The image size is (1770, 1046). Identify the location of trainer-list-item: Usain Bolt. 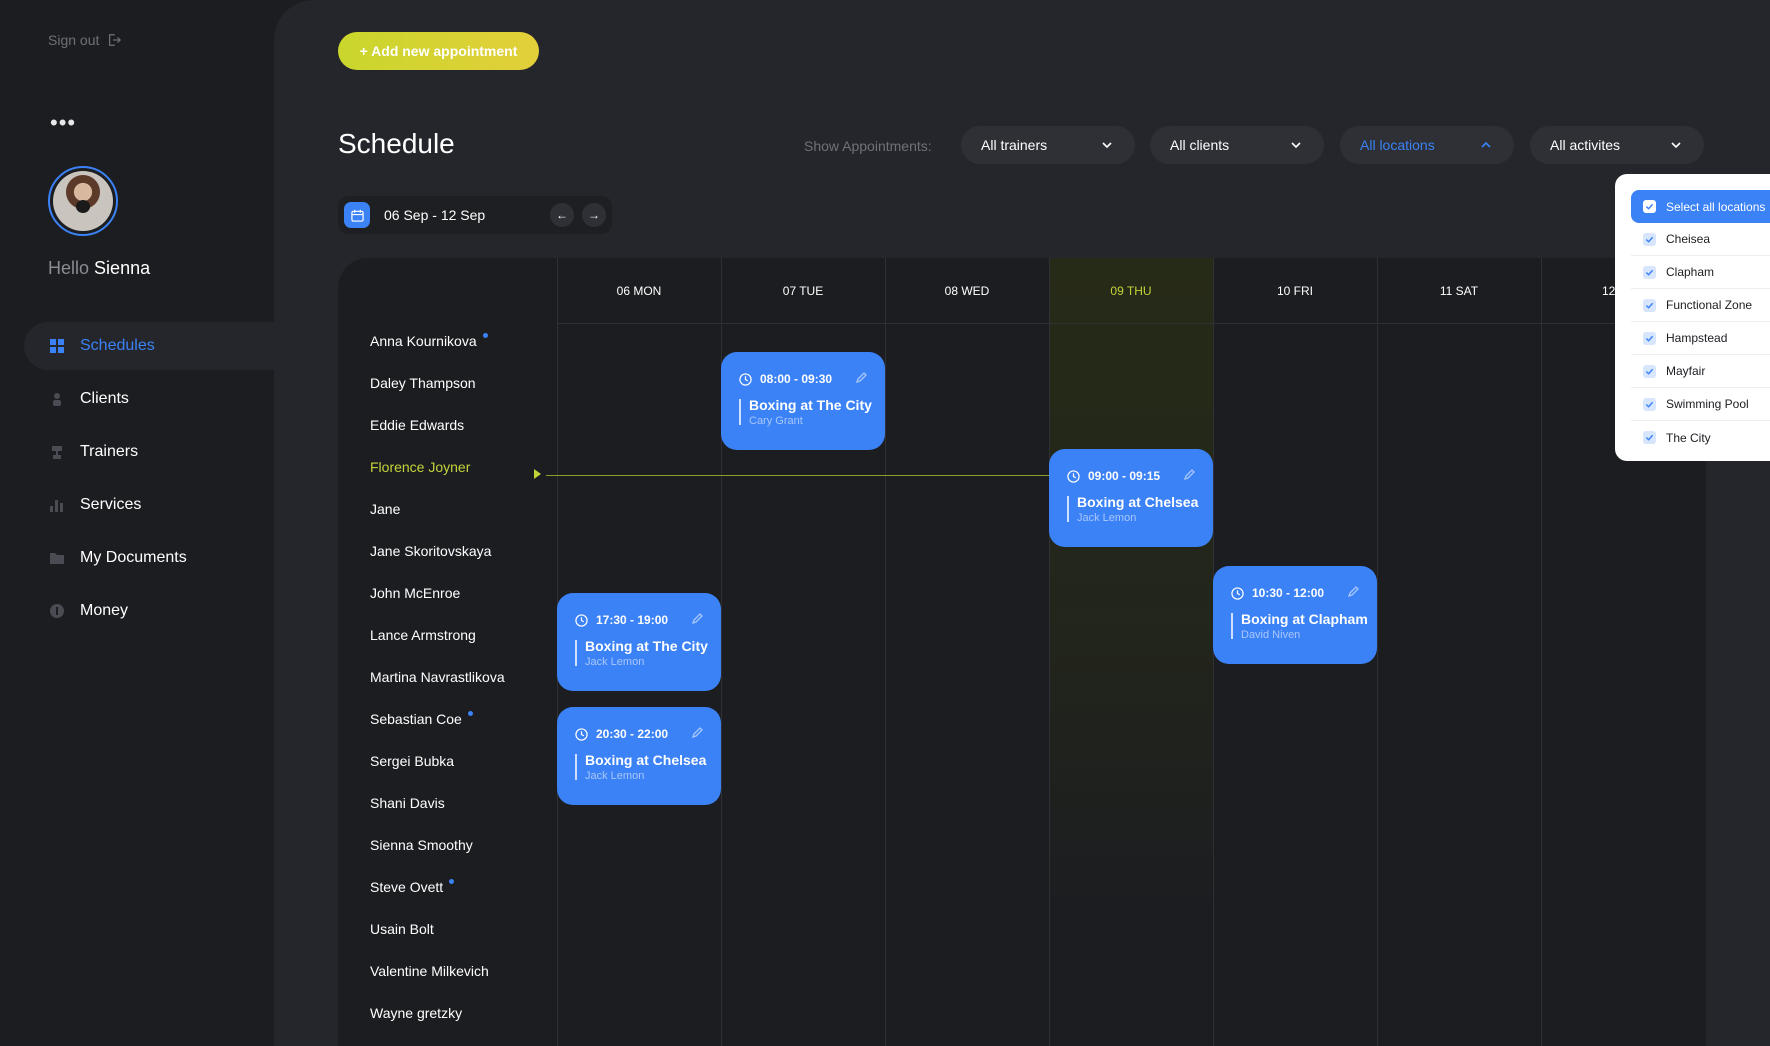
(402, 929).